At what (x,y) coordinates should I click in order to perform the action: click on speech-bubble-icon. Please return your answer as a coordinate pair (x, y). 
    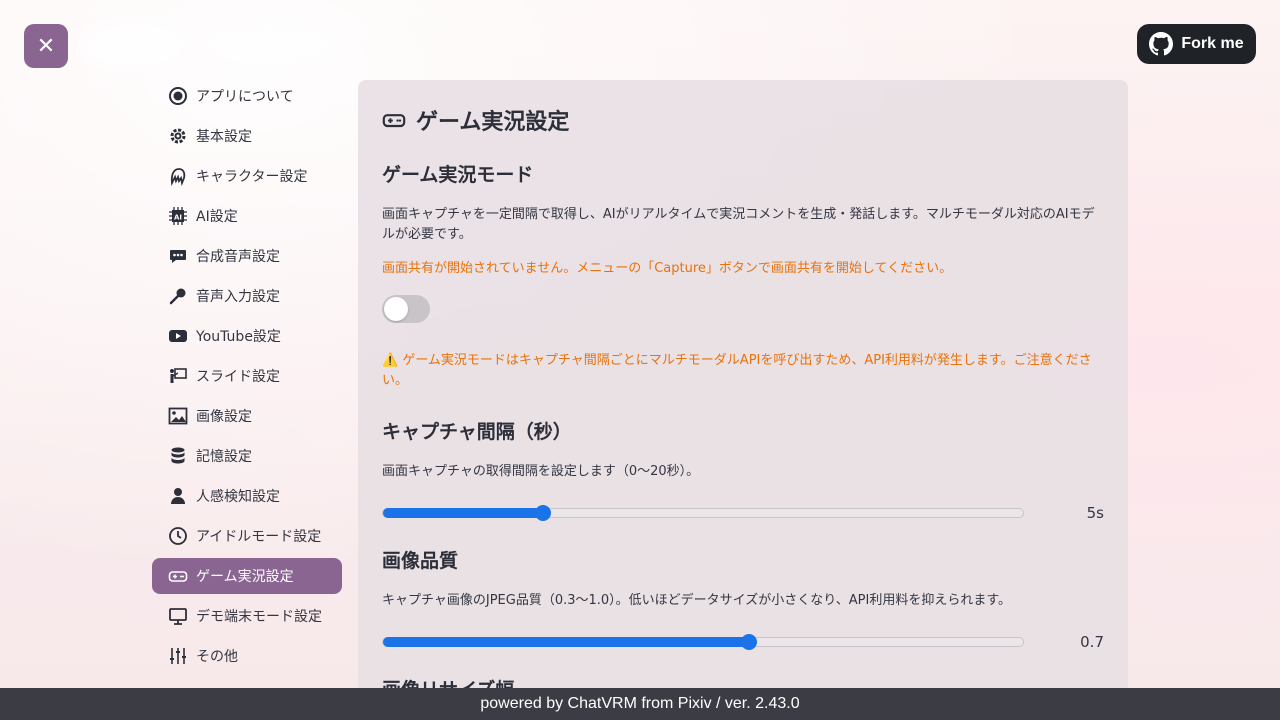
    Looking at the image, I should click on (178, 256).